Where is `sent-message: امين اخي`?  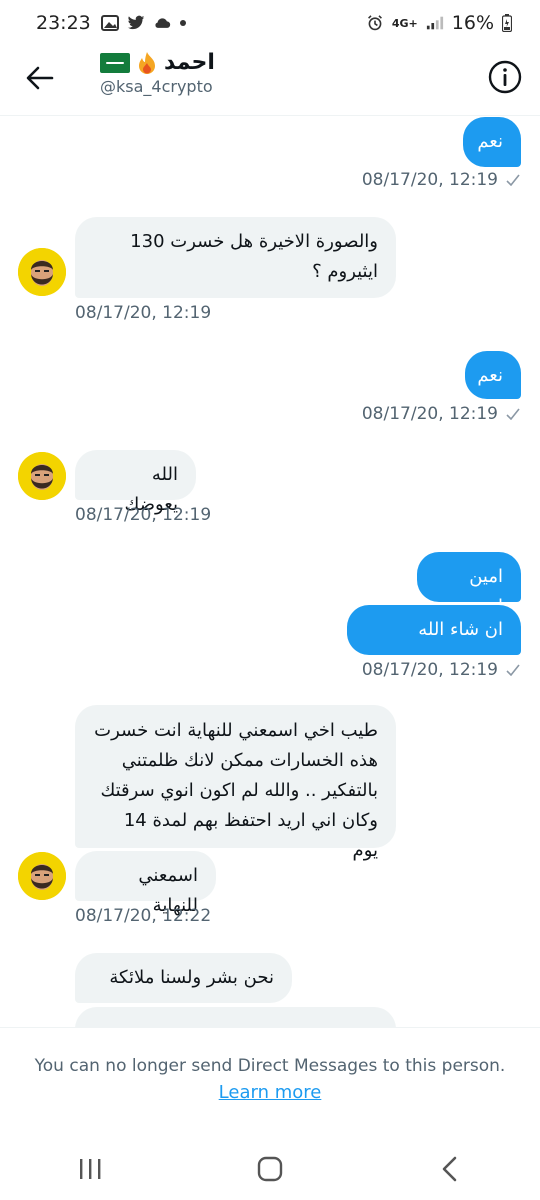 sent-message: امين اخي is located at coordinates (469, 584).